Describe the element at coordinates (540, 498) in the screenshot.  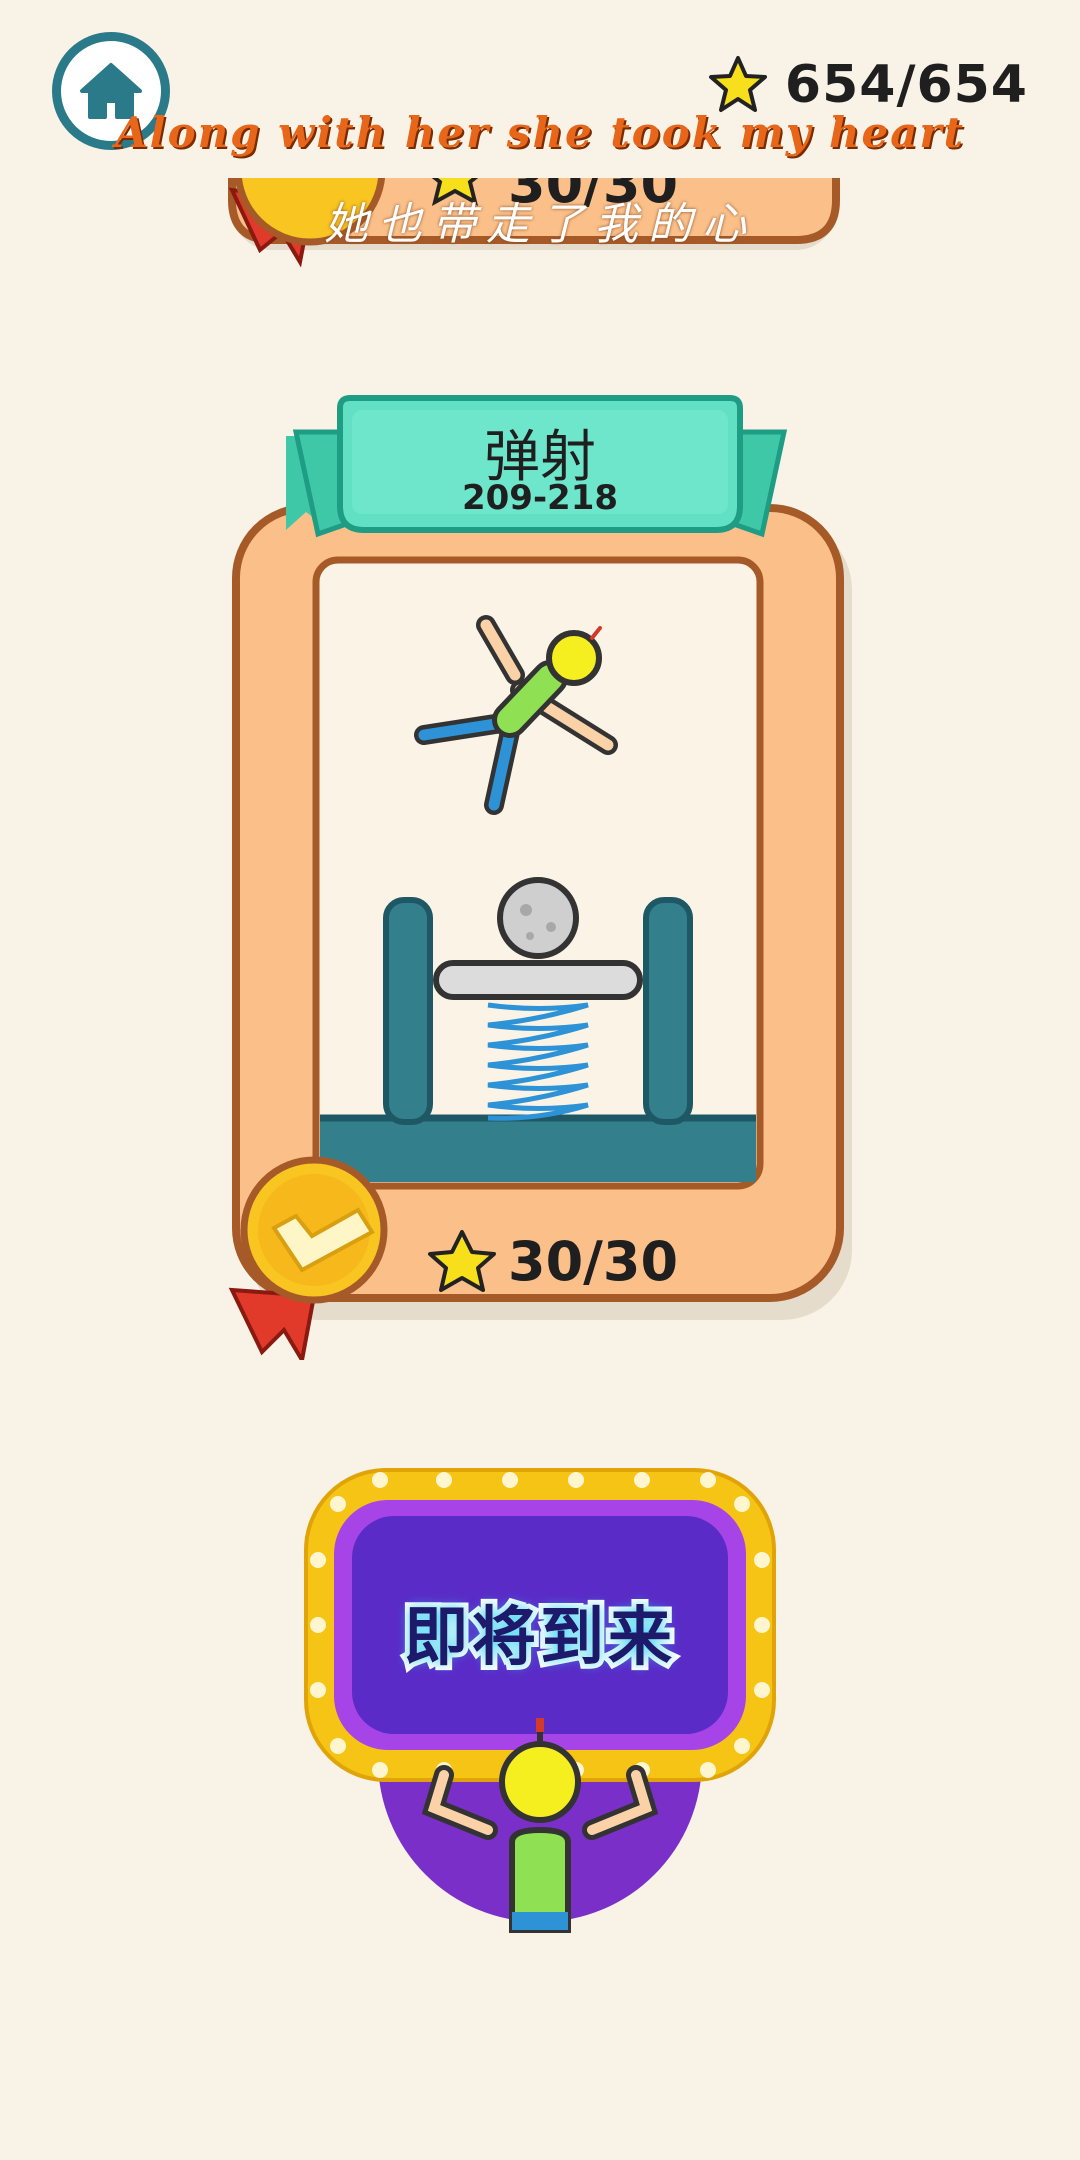
I see `level-card-range: 209-218` at that location.